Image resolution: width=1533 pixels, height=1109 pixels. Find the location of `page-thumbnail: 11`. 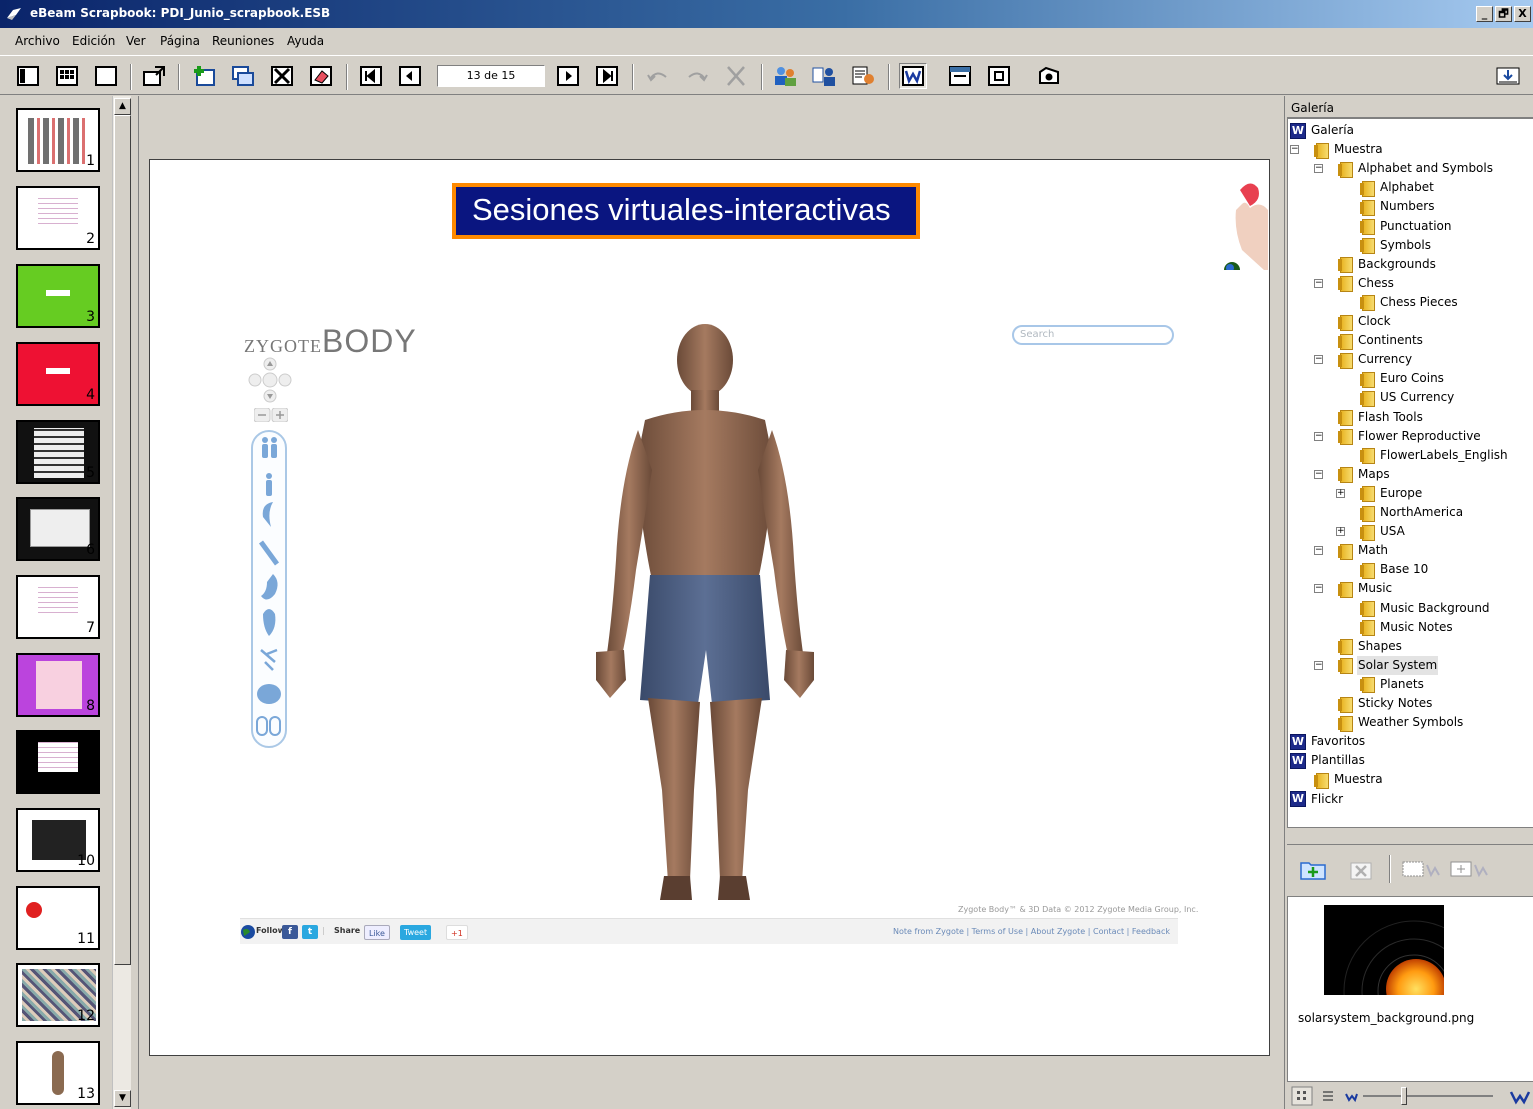

page-thumbnail: 11 is located at coordinates (58, 918).